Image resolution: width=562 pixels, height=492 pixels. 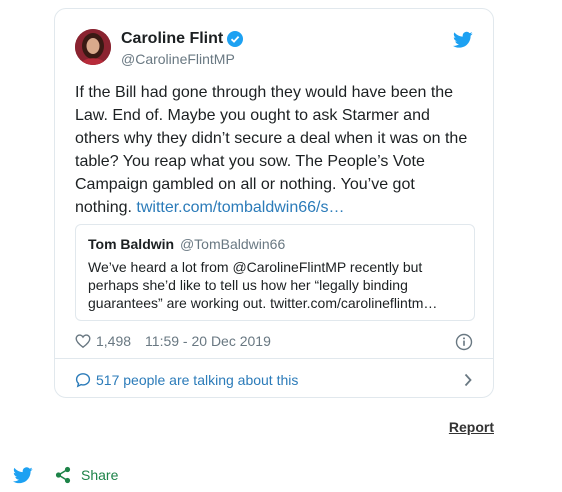 I want to click on share-footer: Share, so click(x=65, y=475).